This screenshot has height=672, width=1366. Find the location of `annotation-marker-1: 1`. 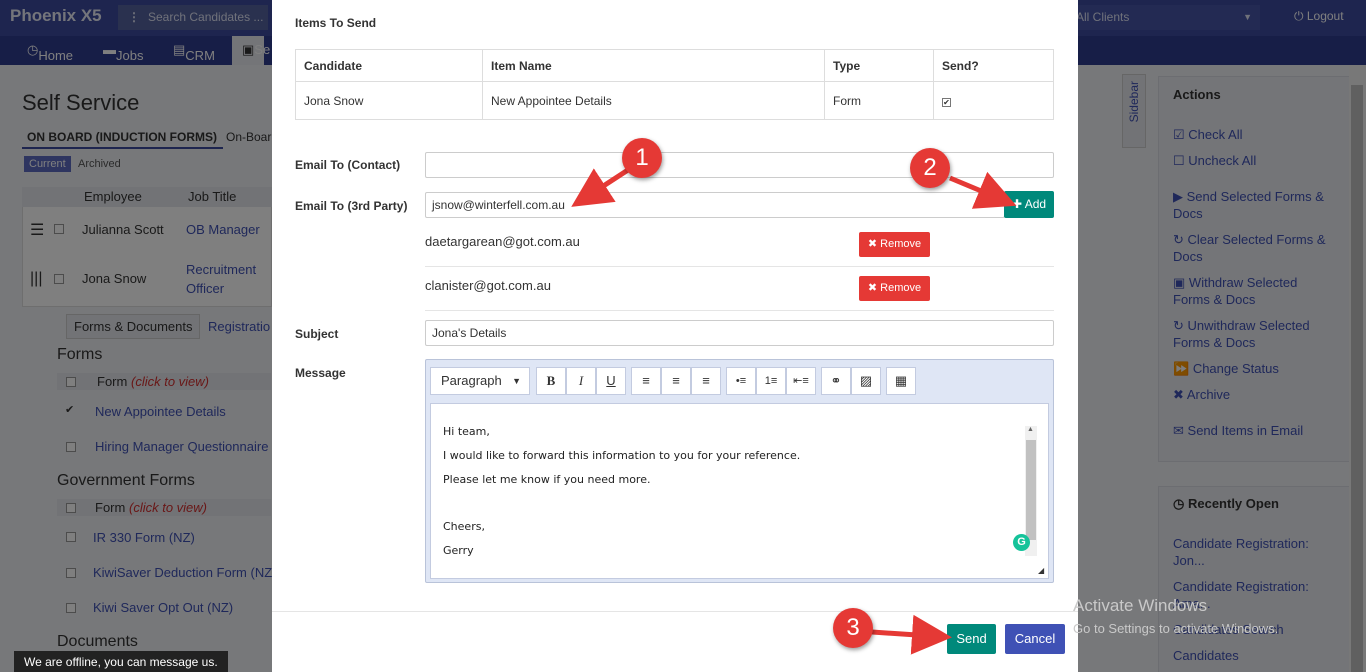

annotation-marker-1: 1 is located at coordinates (642, 158).